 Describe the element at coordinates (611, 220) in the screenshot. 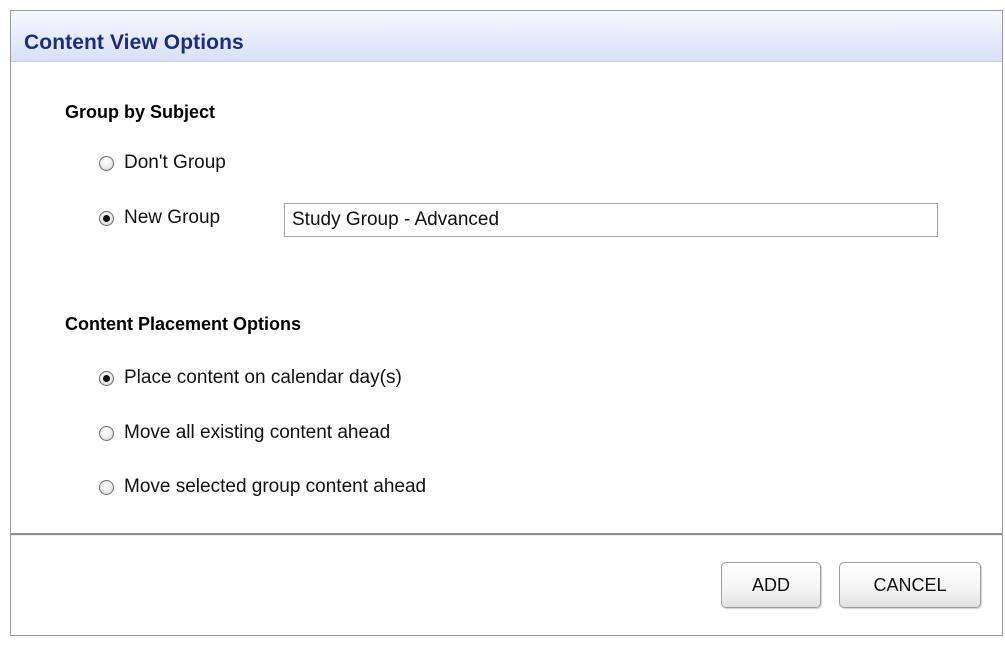

I see `new-group-name-input` at that location.